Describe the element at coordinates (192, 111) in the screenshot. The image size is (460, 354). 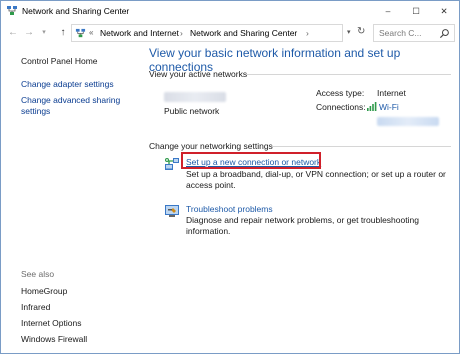
I see `network-type: Public network` at that location.